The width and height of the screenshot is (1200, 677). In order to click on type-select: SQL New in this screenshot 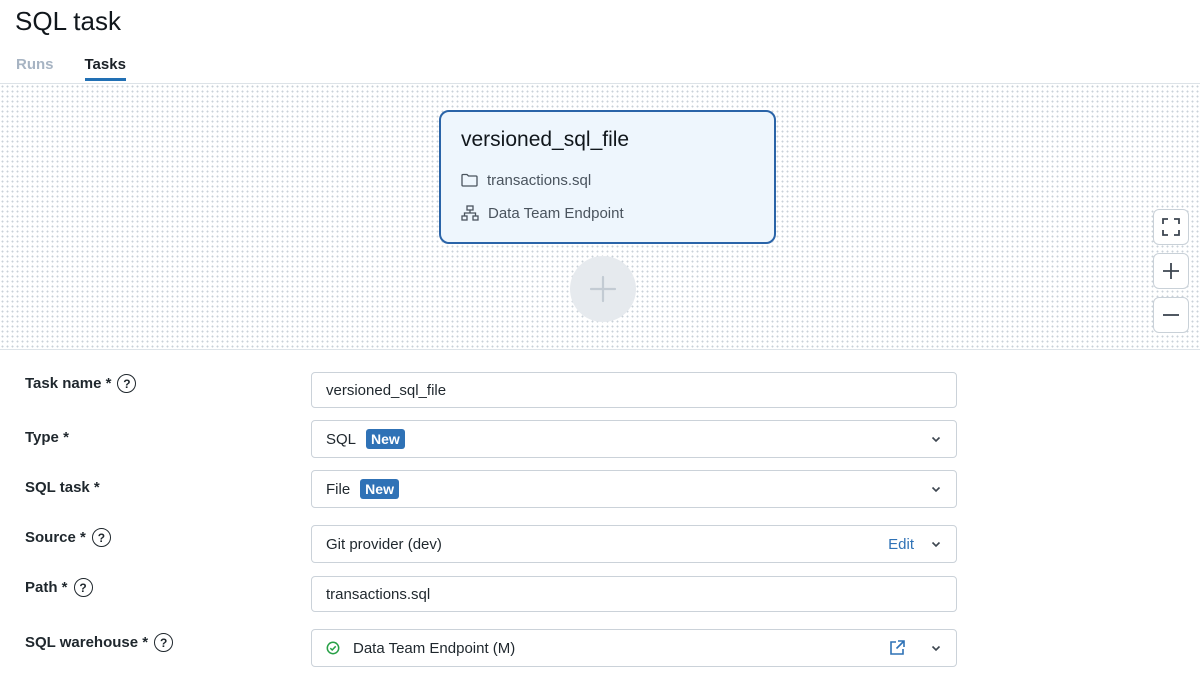, I will do `click(634, 439)`.